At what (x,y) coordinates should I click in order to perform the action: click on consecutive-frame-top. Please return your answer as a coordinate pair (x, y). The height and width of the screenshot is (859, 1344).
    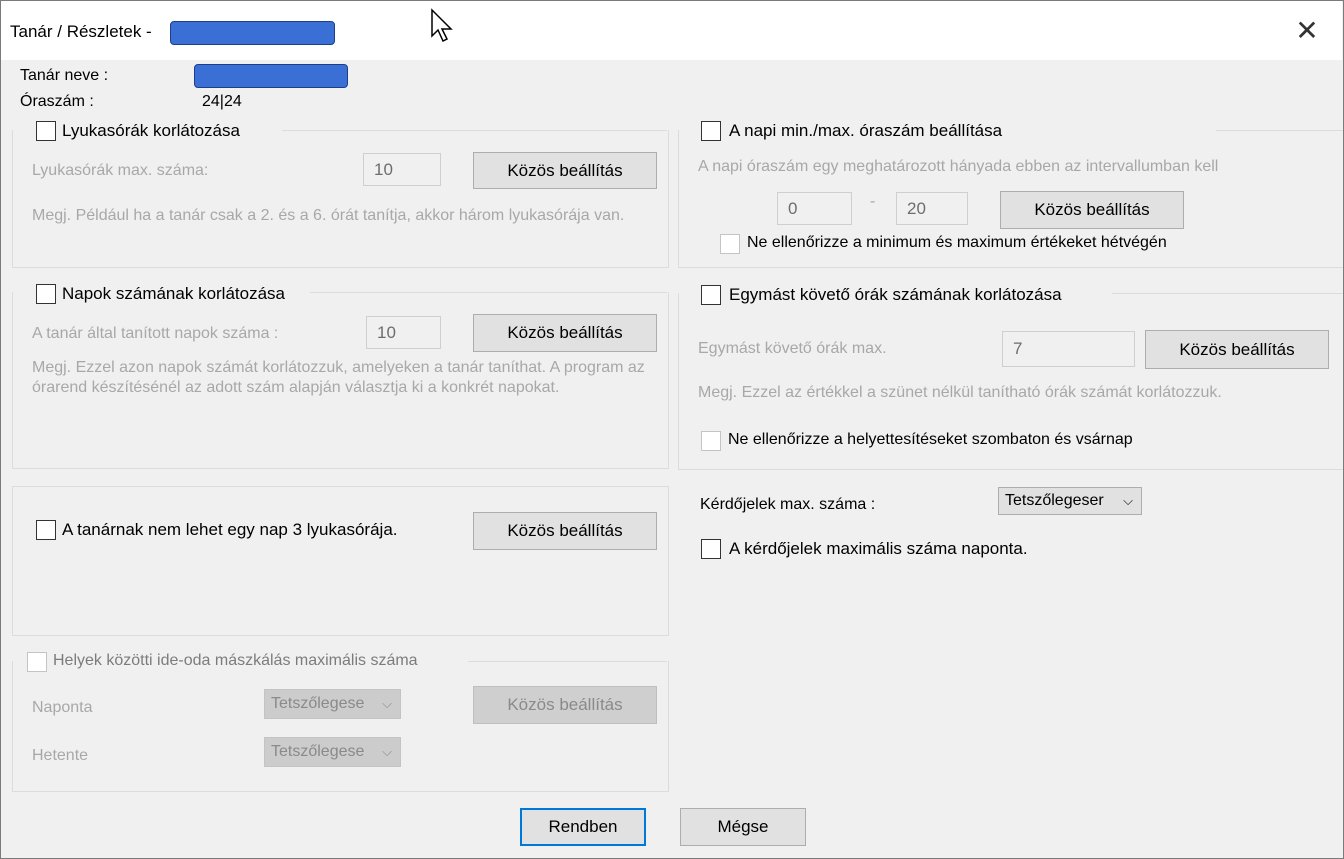
    Looking at the image, I should click on (1228, 293).